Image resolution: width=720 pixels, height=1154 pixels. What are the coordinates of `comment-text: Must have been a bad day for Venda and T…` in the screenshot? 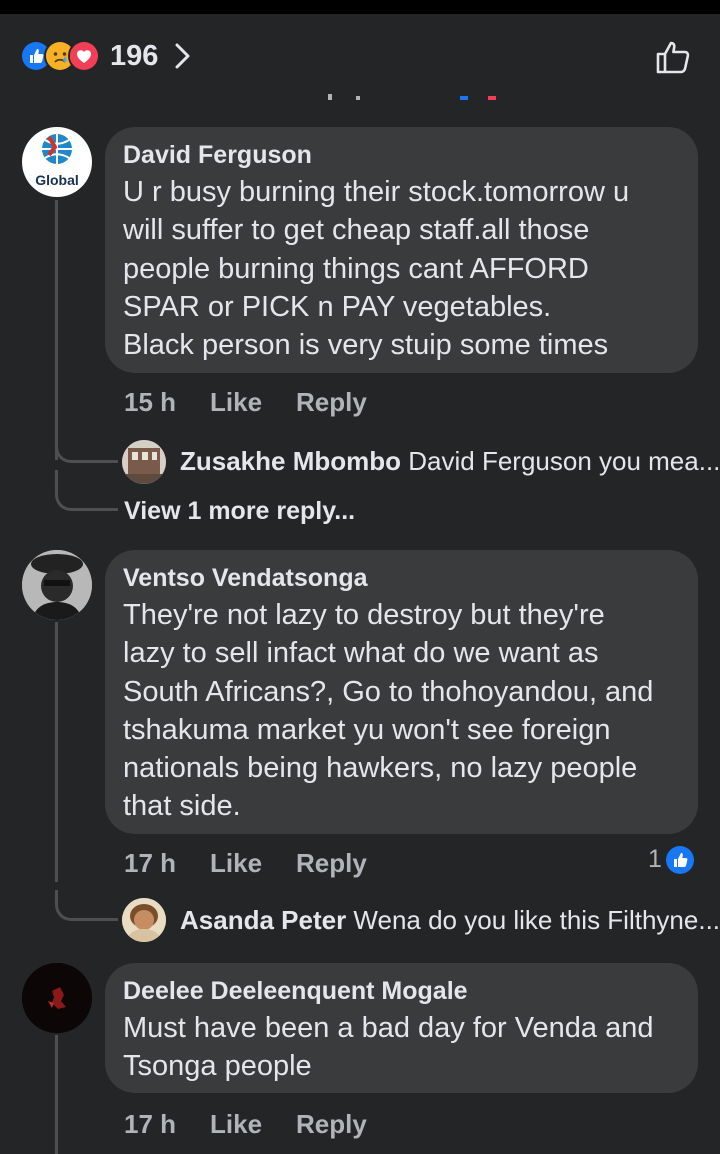 It's located at (388, 1047).